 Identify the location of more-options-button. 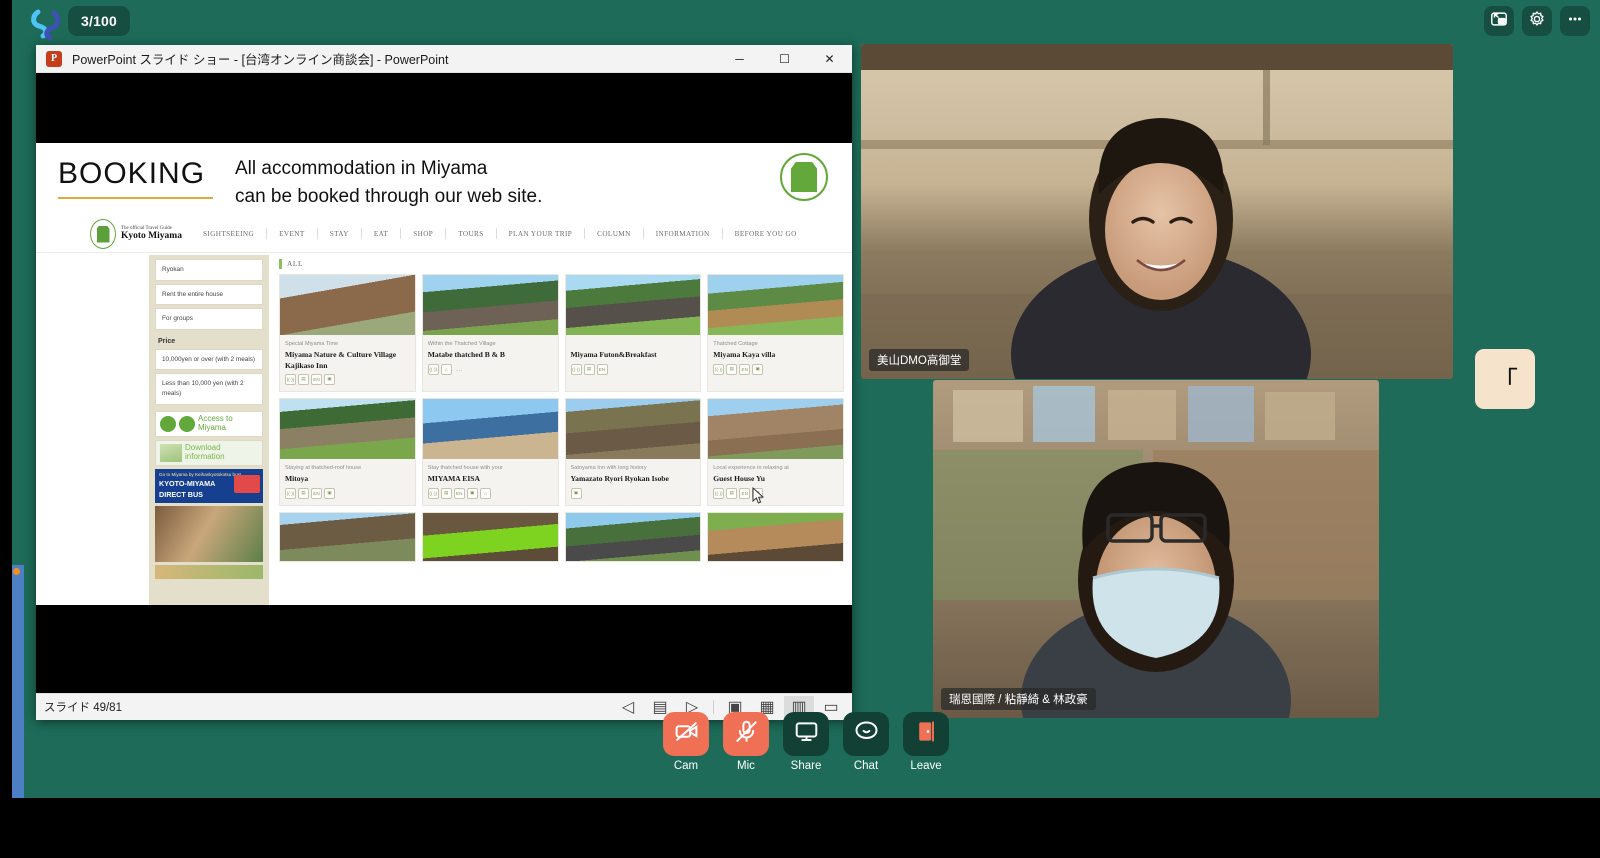
(1575, 21).